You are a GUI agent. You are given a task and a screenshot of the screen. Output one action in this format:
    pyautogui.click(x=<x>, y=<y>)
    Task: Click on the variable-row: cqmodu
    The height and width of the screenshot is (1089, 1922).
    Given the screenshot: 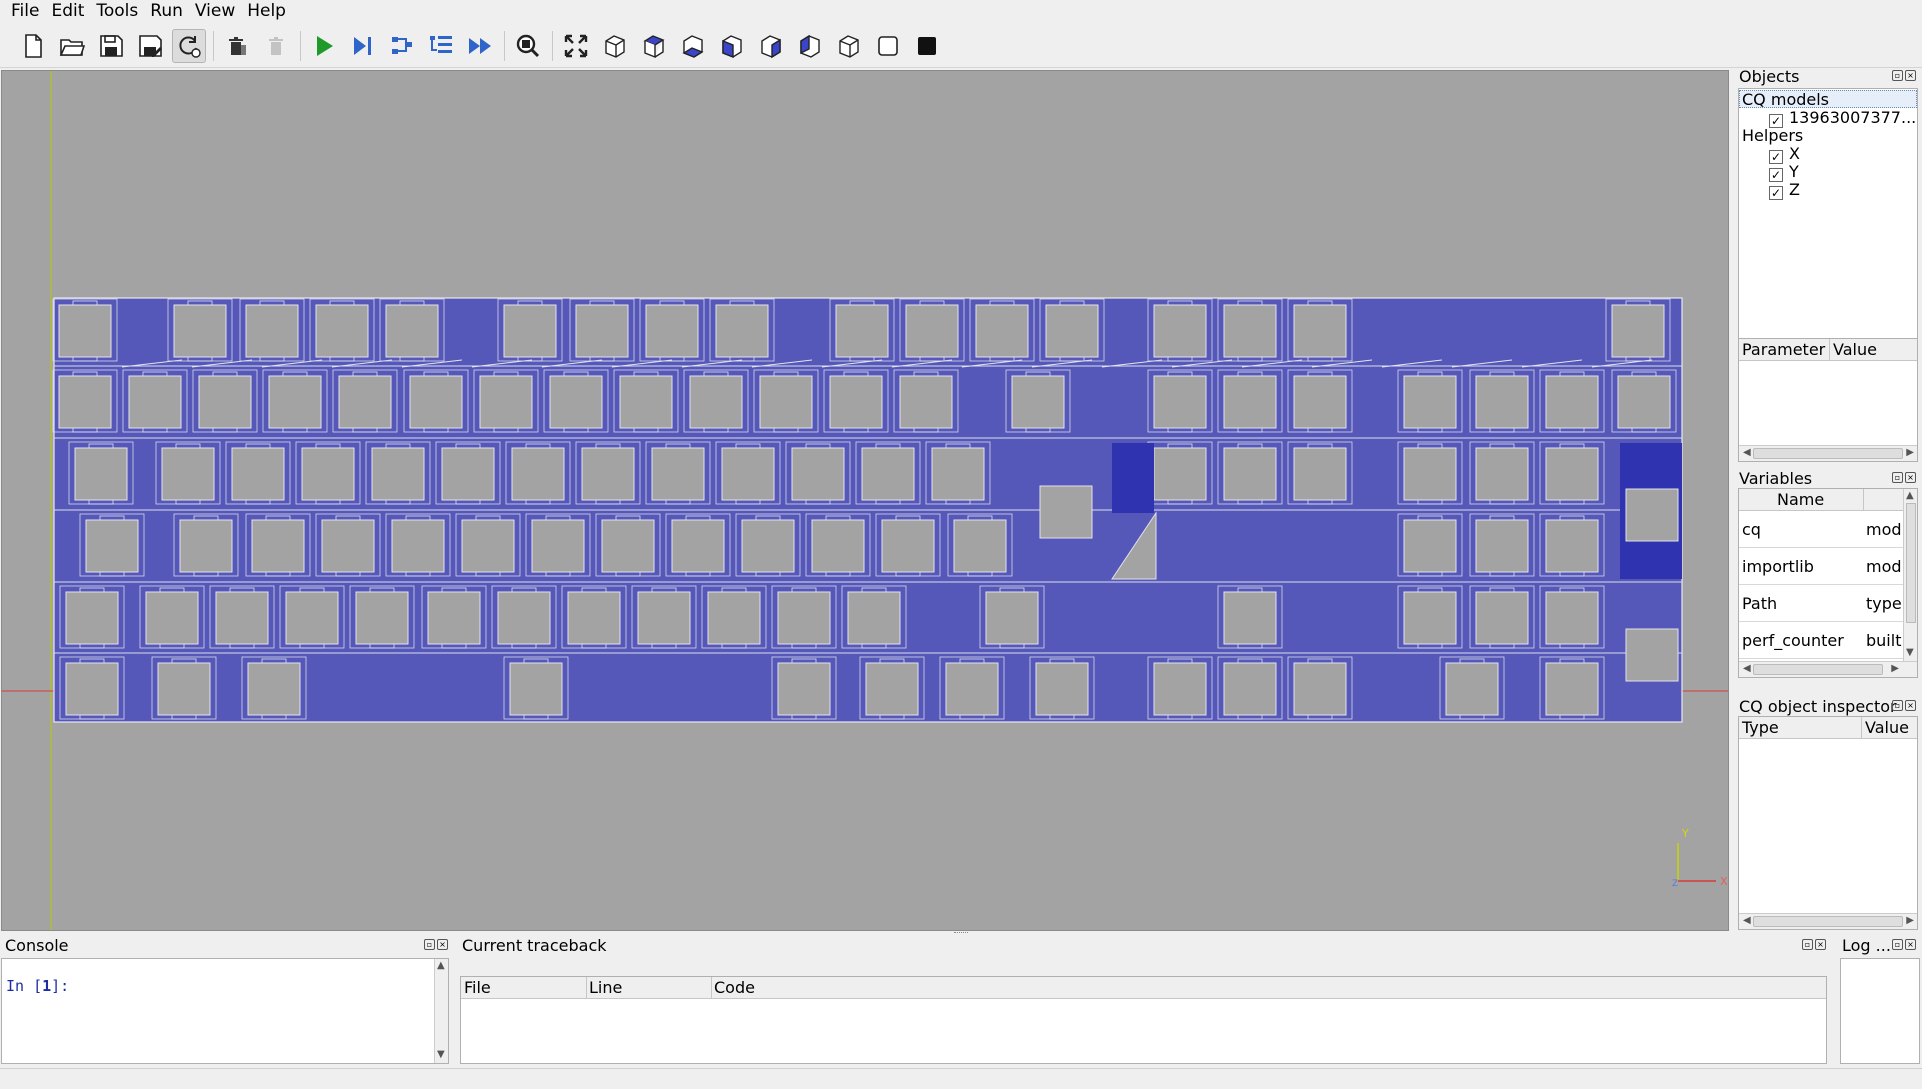 What is the action you would take?
    pyautogui.click(x=1821, y=529)
    